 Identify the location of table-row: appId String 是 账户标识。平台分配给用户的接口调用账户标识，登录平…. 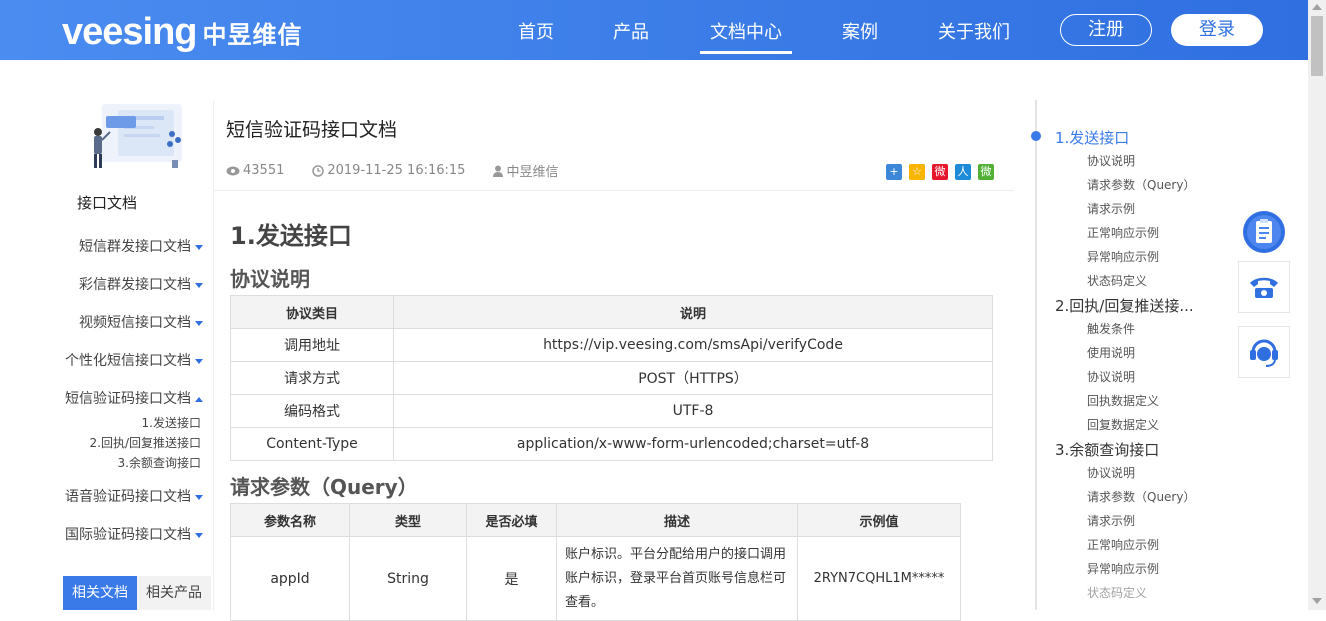
(595, 578).